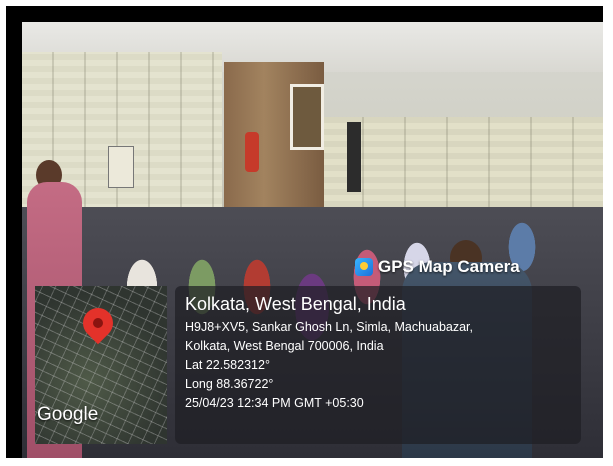  Describe the element at coordinates (295, 304) in the screenshot. I see `location-title: Kolkata, West Bengal, India` at that location.